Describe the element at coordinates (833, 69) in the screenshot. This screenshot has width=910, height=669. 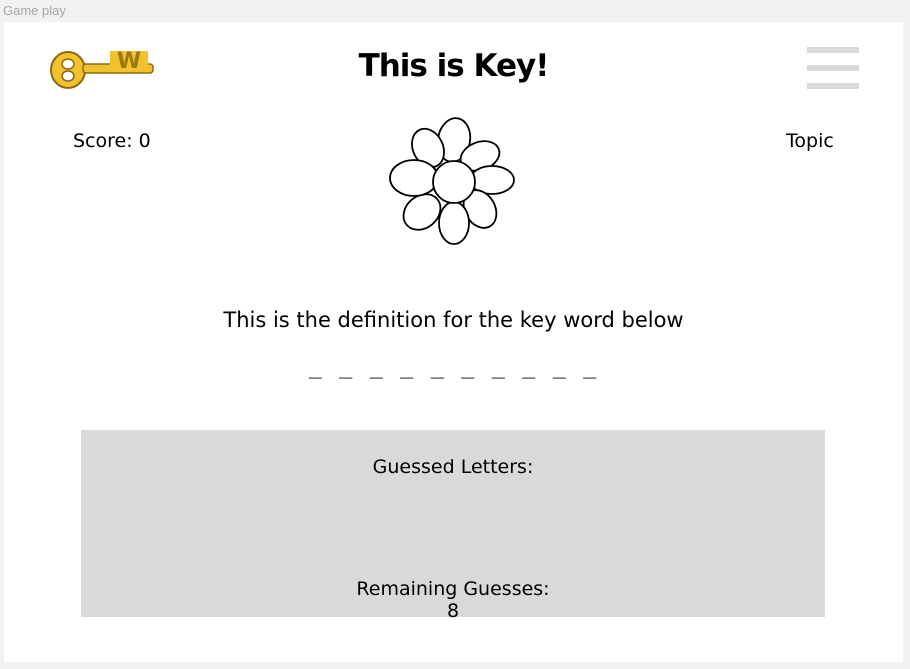
I see `hamburger-menu-icon` at that location.